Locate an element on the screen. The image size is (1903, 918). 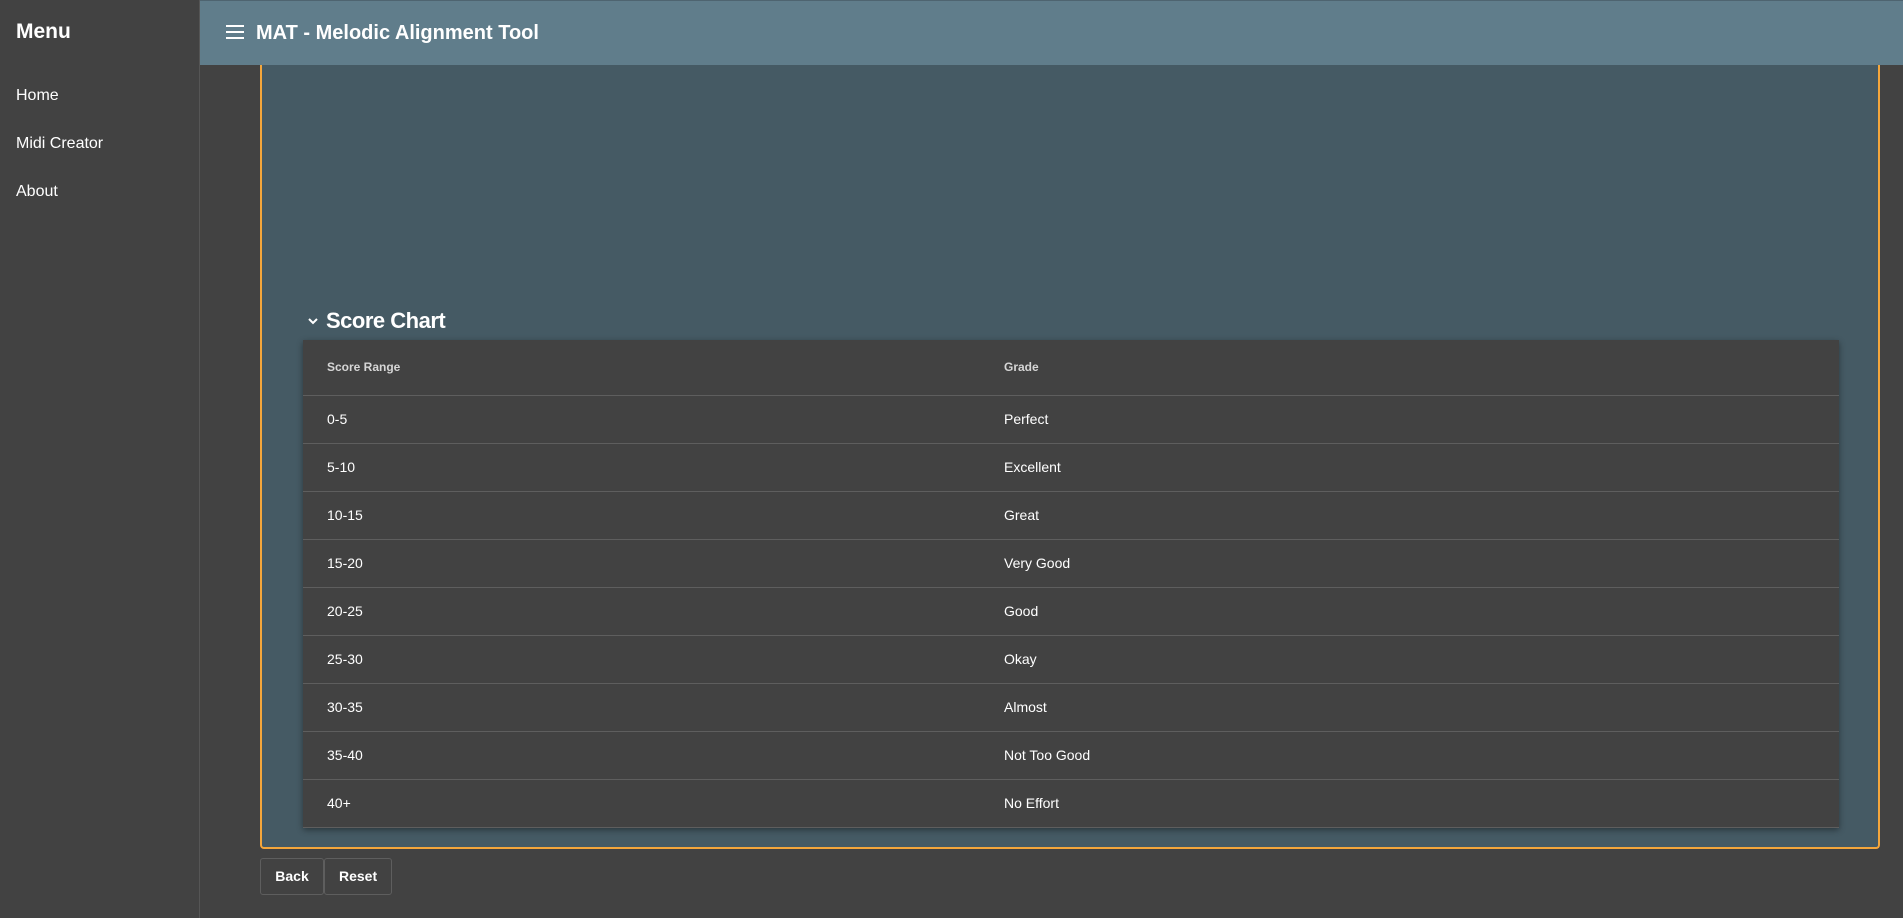
table-row: 10-15 Great is located at coordinates (1071, 515).